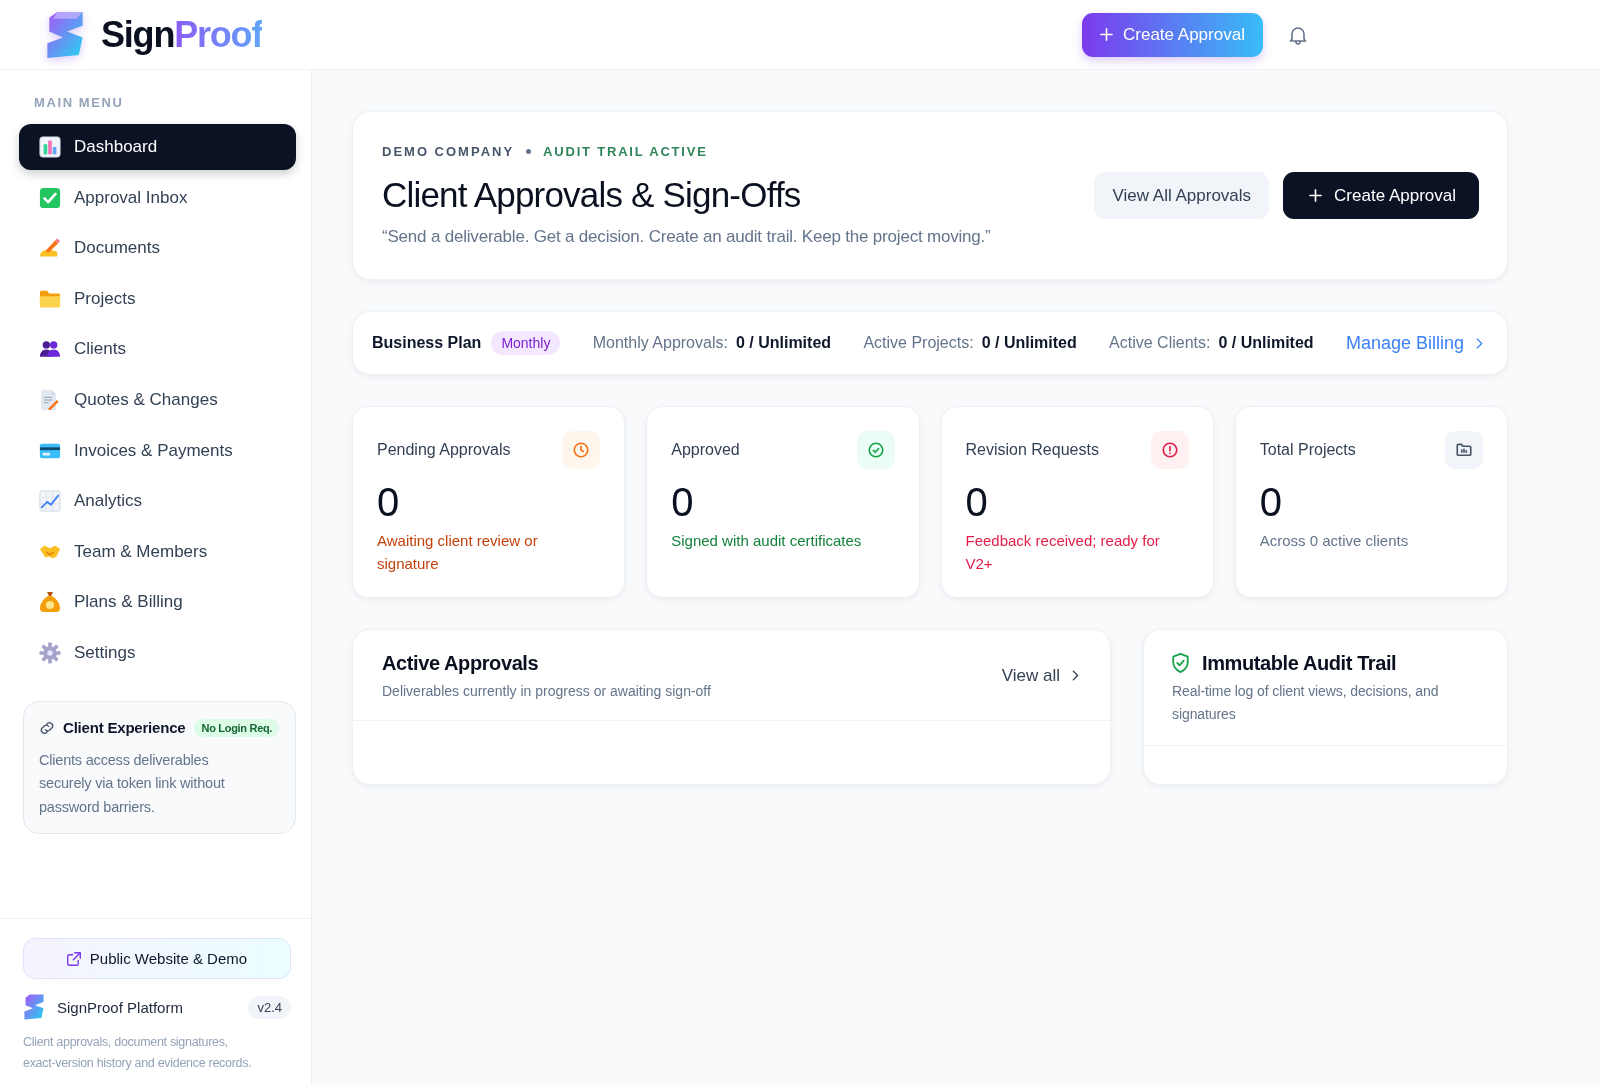  Describe the element at coordinates (1307, 450) in the screenshot. I see `stat-title: Total Projects` at that location.